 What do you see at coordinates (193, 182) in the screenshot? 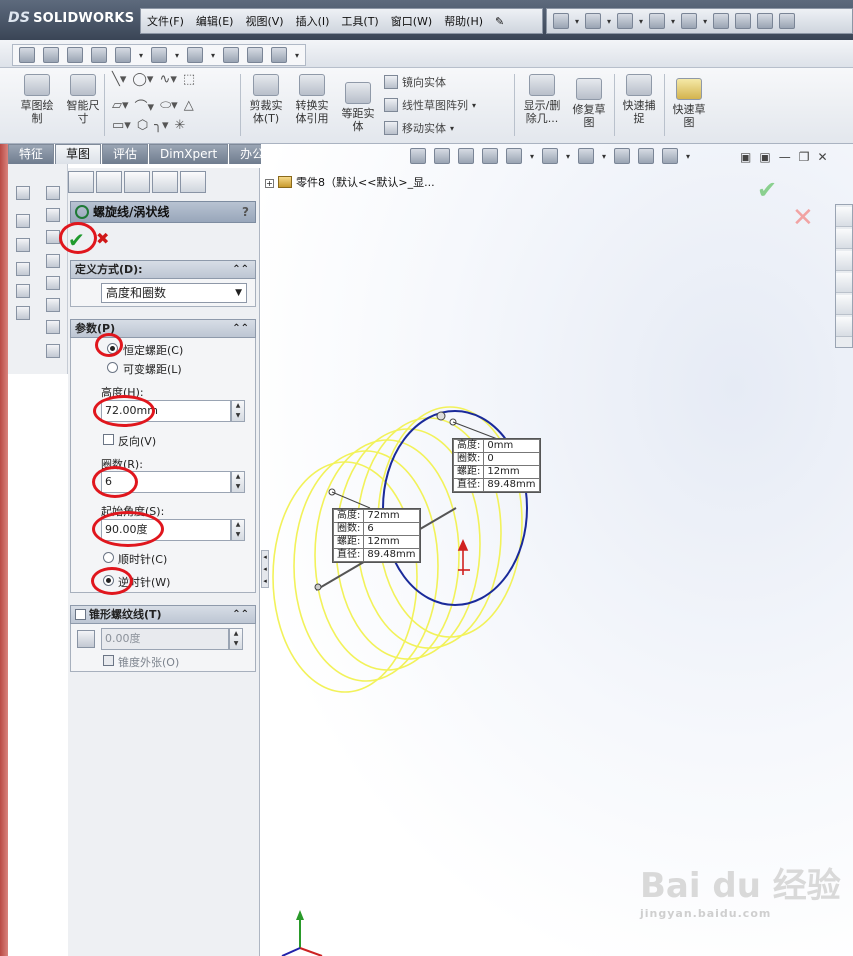
I see `display-manager-tab` at bounding box center [193, 182].